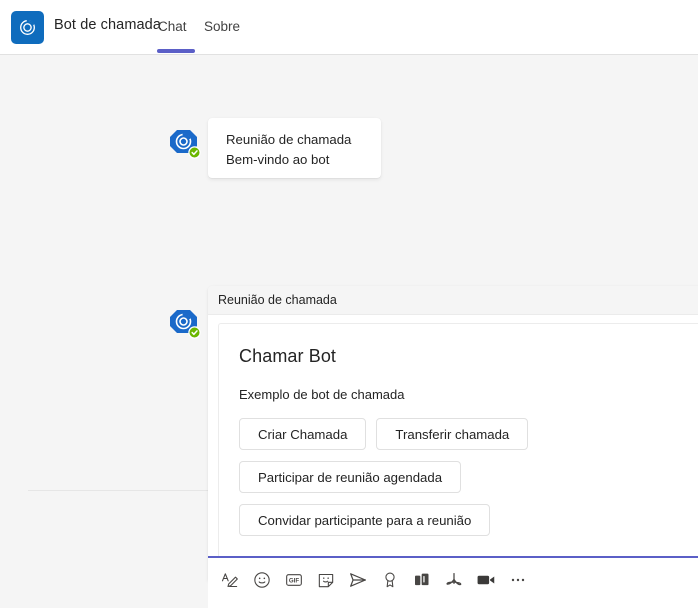 The width and height of the screenshot is (698, 608). I want to click on more-options-icon, so click(518, 580).